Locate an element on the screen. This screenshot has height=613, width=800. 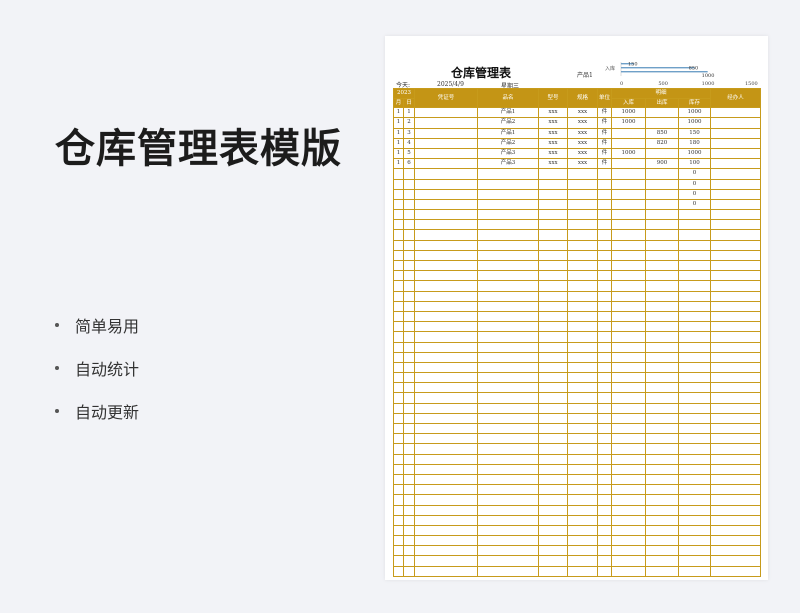
cell-product: 产品2 is located at coordinates (508, 123).